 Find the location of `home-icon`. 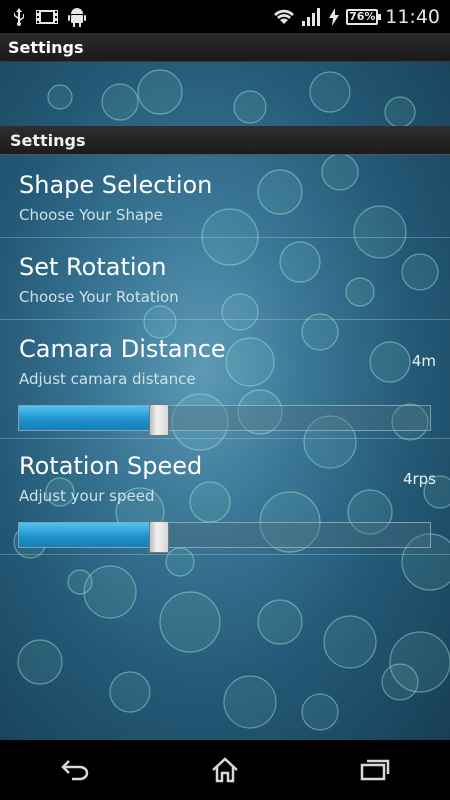

home-icon is located at coordinates (225, 770).